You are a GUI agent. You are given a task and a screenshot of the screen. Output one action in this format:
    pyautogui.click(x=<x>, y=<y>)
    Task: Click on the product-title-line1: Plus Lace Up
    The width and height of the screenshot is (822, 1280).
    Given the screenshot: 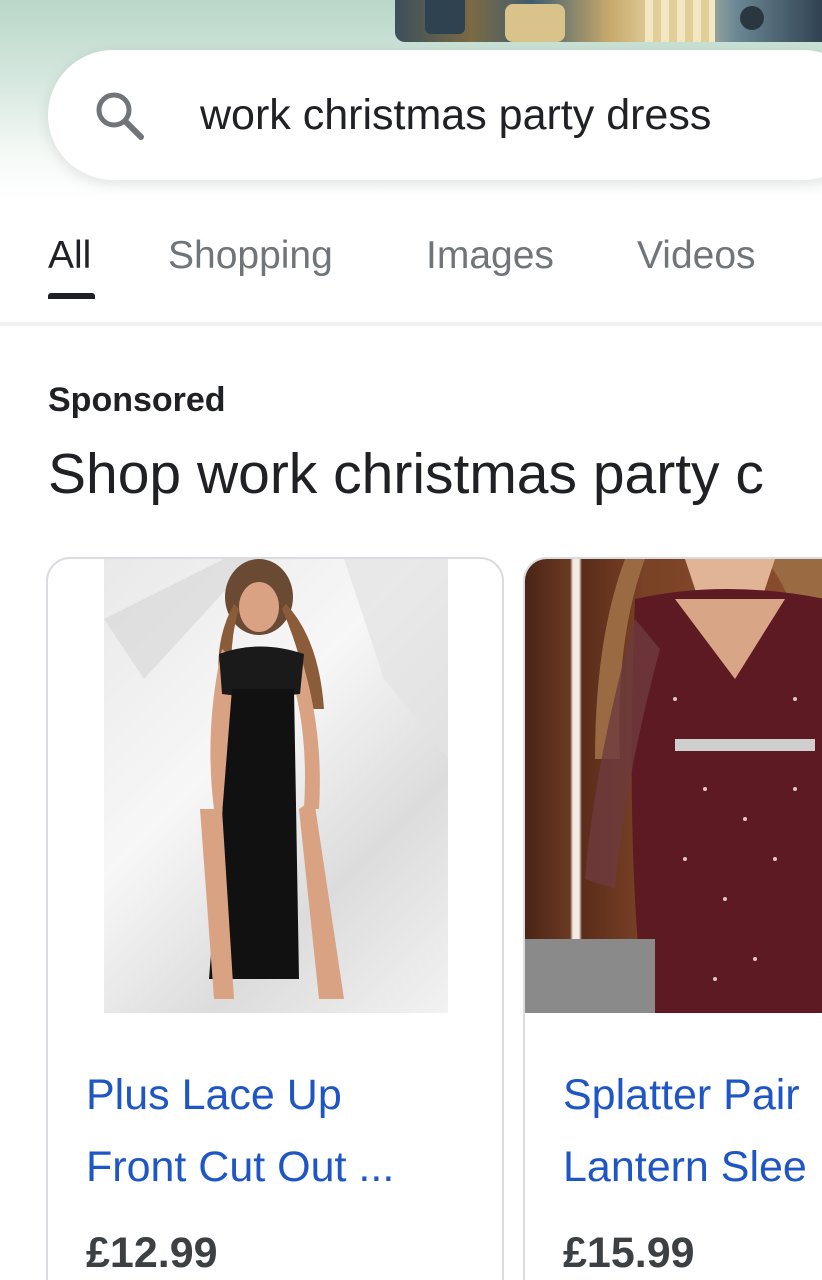 What is the action you would take?
    pyautogui.click(x=214, y=1095)
    